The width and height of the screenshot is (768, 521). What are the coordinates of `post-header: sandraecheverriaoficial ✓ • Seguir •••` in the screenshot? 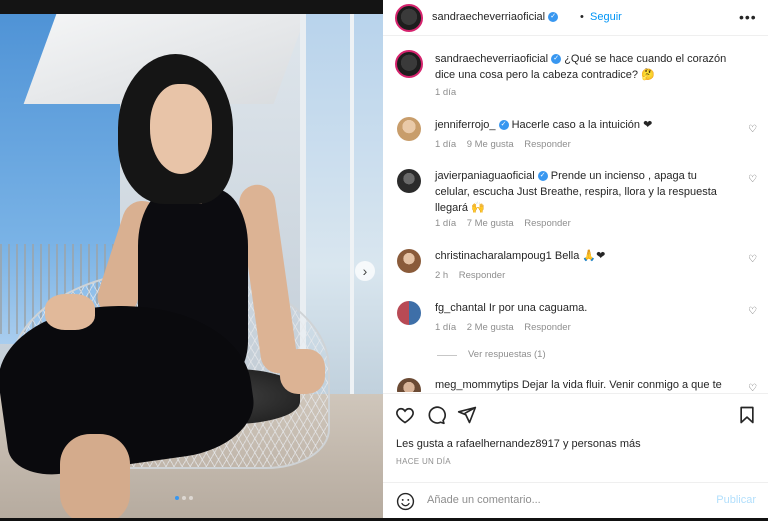 It's located at (575, 18).